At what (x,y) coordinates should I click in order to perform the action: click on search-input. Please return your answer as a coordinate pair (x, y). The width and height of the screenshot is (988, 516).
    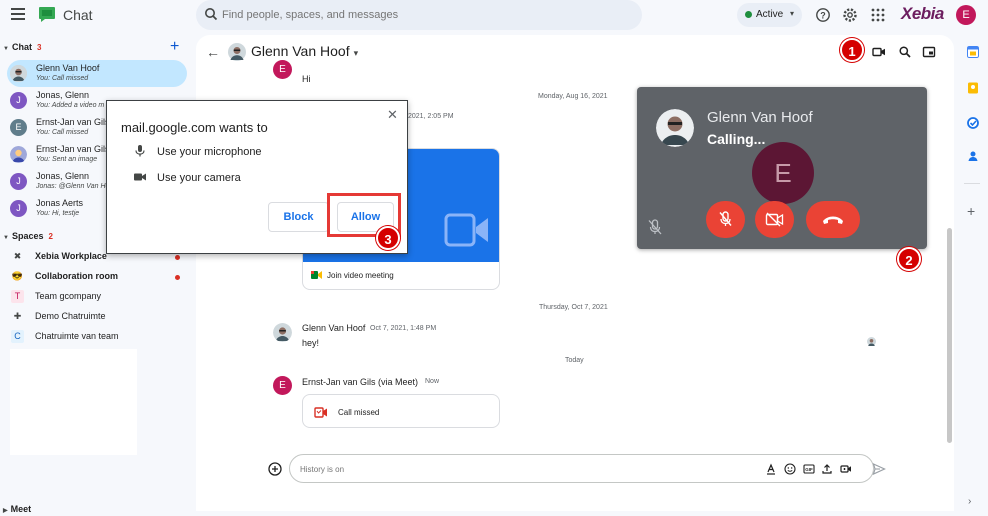
    Looking at the image, I should click on (422, 15).